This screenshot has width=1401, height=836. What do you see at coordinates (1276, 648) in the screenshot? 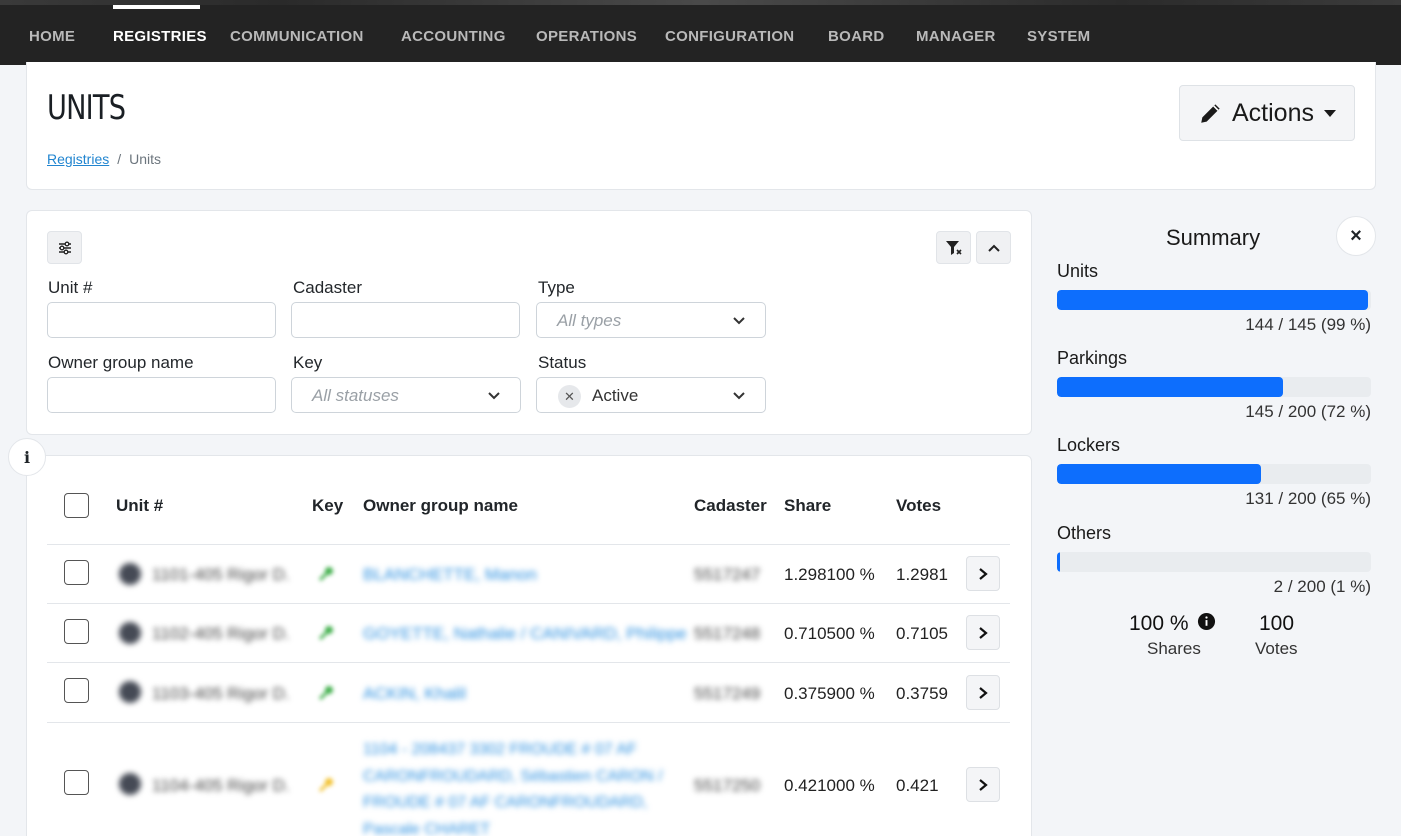
I see `votes-total-label: Votes` at bounding box center [1276, 648].